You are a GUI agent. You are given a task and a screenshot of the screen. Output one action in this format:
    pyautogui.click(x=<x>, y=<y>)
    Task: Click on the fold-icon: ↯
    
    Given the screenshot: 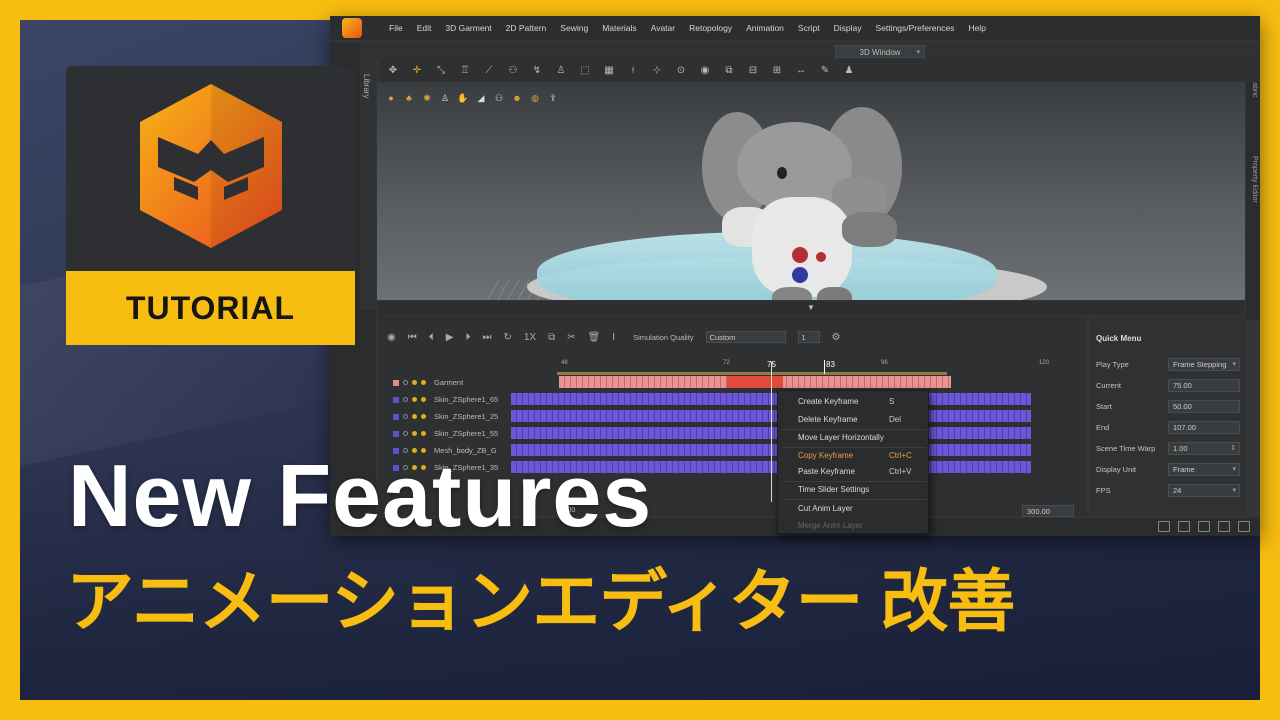 What is the action you would take?
    pyautogui.click(x=537, y=71)
    